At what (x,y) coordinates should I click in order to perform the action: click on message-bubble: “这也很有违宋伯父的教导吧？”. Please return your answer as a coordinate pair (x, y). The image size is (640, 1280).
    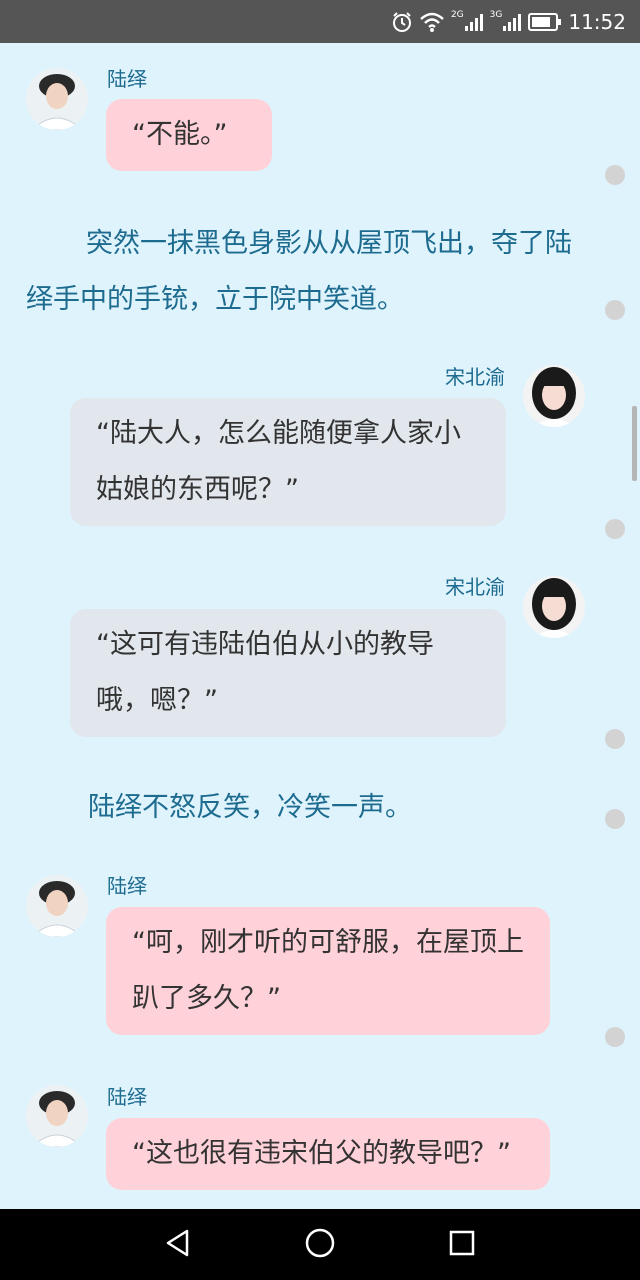
    Looking at the image, I should click on (328, 1154).